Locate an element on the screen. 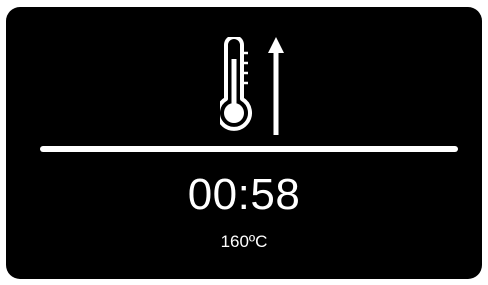 The image size is (488, 285). divider is located at coordinates (249, 149).